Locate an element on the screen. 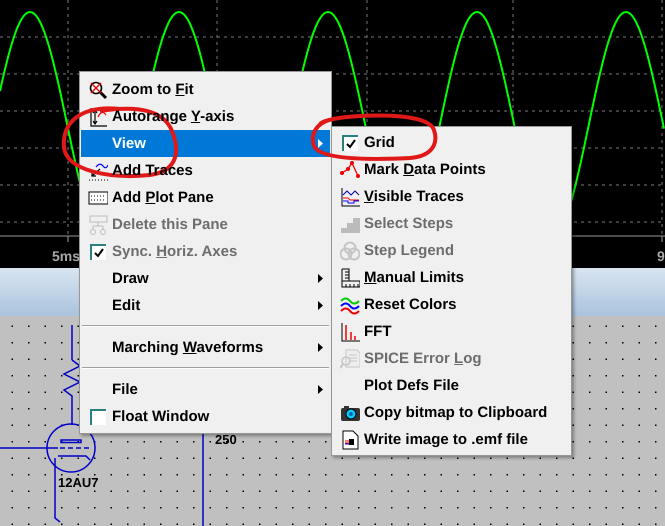 This screenshot has height=526, width=665. menu-item: Grid is located at coordinates (451, 142).